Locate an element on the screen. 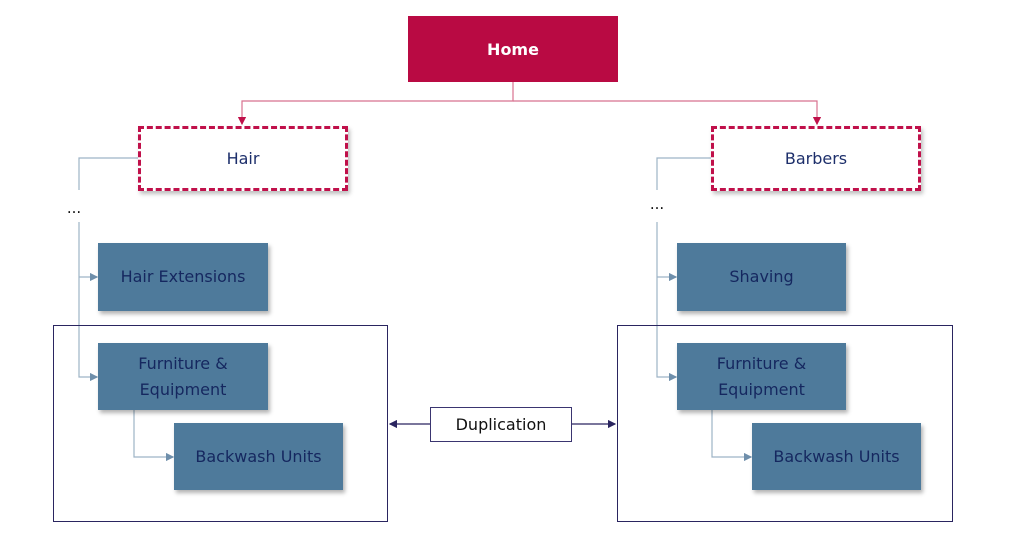  barbers-backwash-node: Backwash Units is located at coordinates (836, 456).